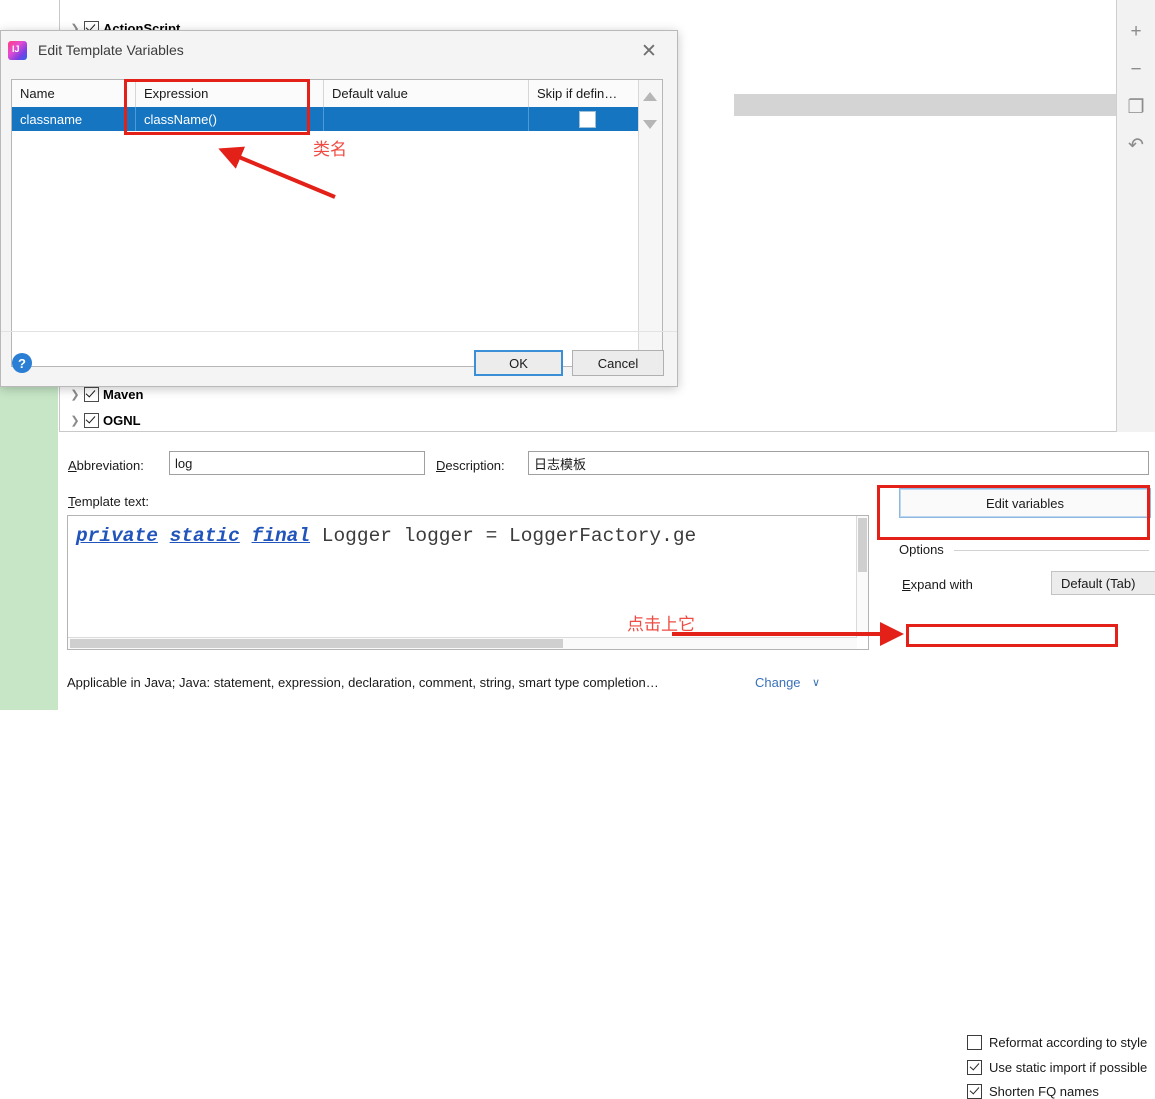 The image size is (1155, 1099). I want to click on column-header-expression: Expression, so click(230, 93).